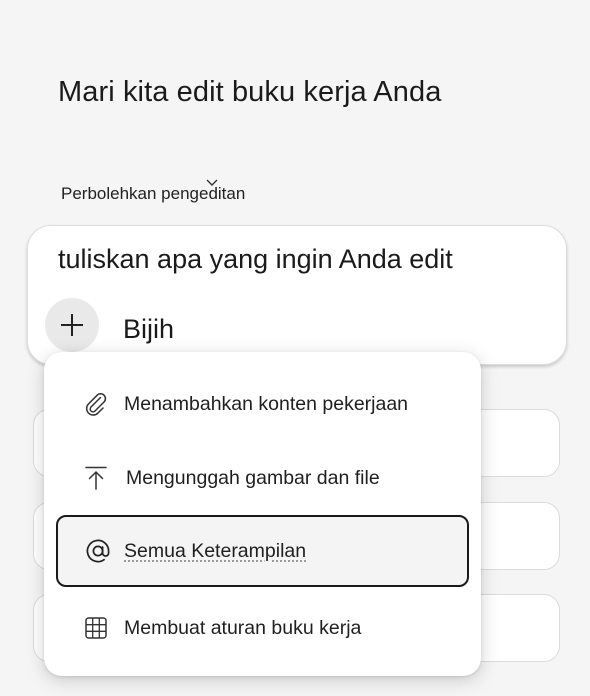 This screenshot has width=590, height=696. Describe the element at coordinates (250, 92) in the screenshot. I see `page-title: Mari kita edit buku kerja Anda` at that location.